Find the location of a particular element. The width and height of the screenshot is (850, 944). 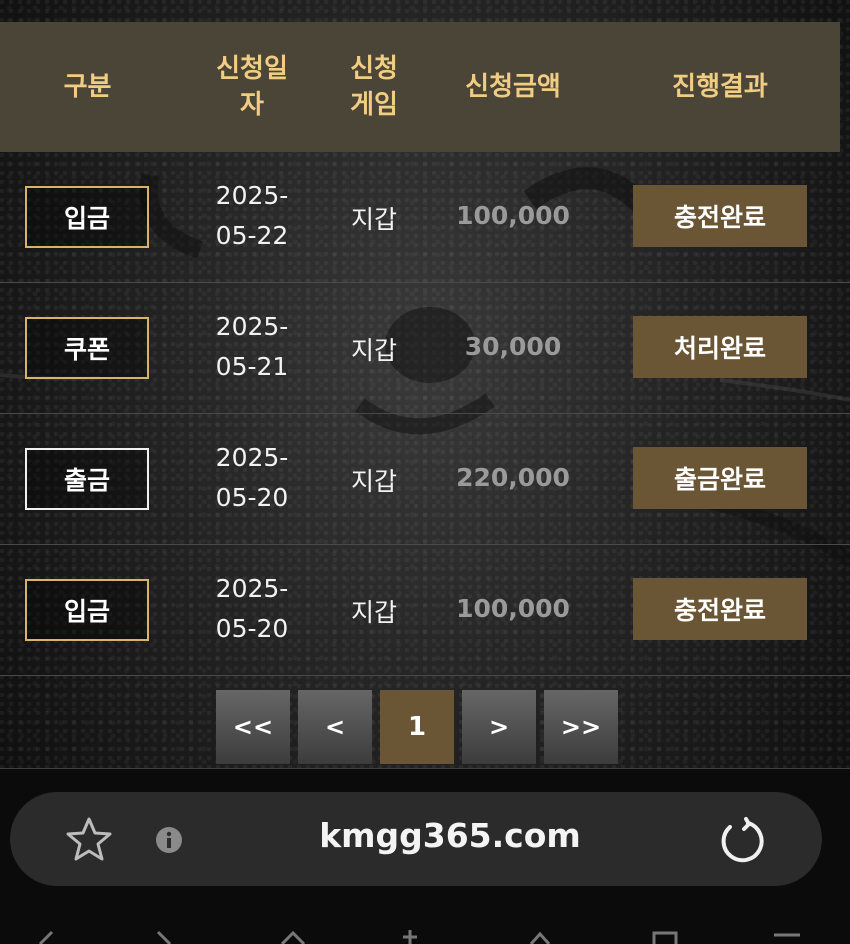

table-row: 출금 2025- 05-20 지갑 220,000 출금완료 is located at coordinates (425, 479).